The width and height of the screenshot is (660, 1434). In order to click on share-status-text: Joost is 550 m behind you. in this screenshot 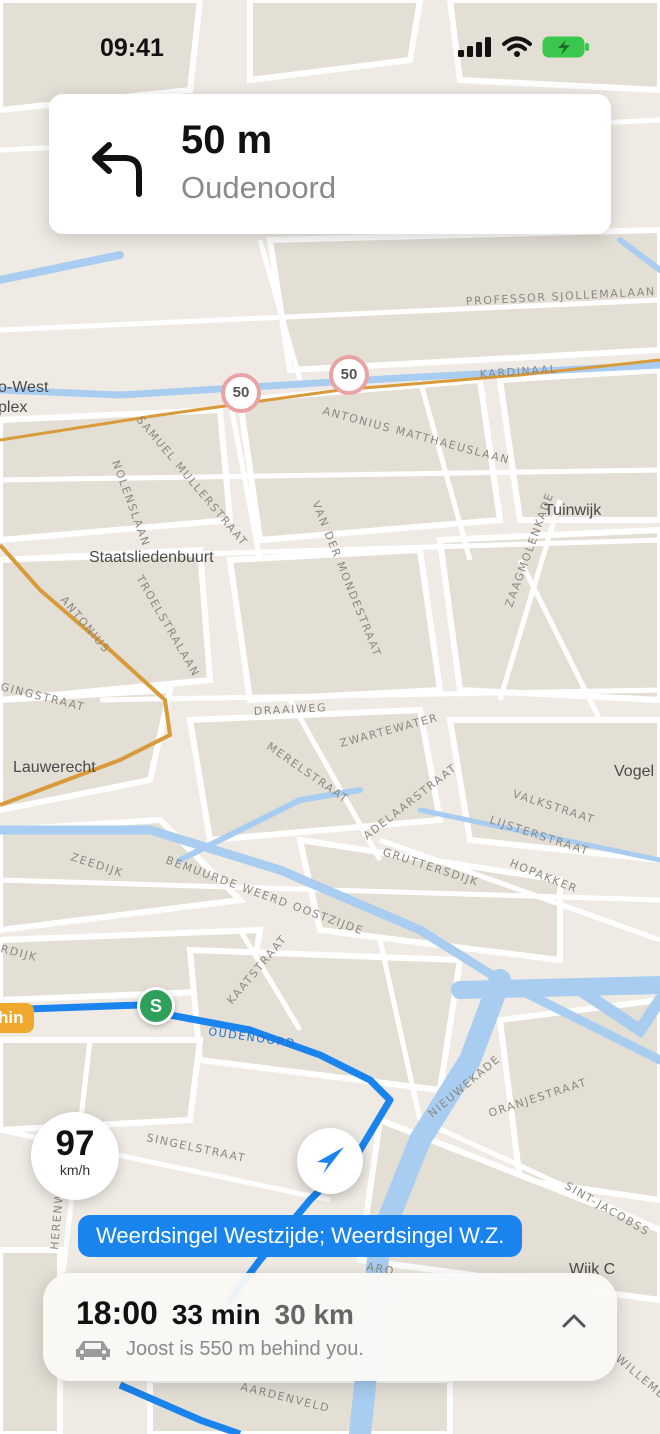, I will do `click(245, 1348)`.